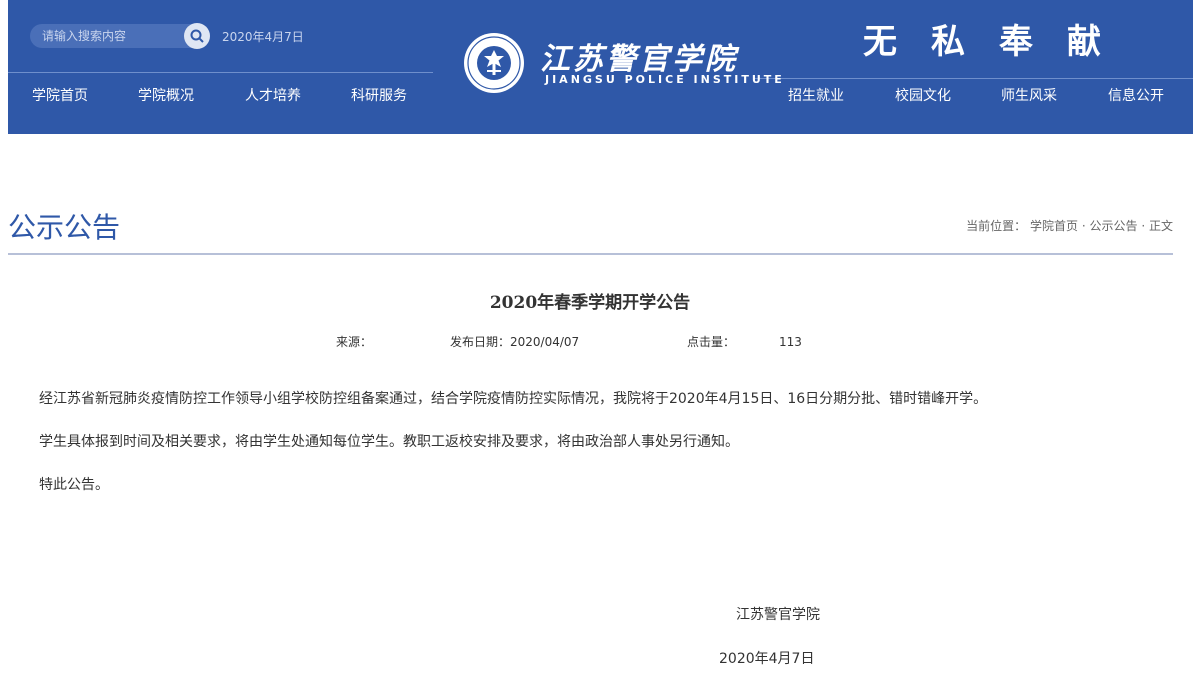 Image resolution: width=1200 pixels, height=692 pixels. Describe the element at coordinates (166, 95) in the screenshot. I see `nav-item-overview: 学院概况` at that location.